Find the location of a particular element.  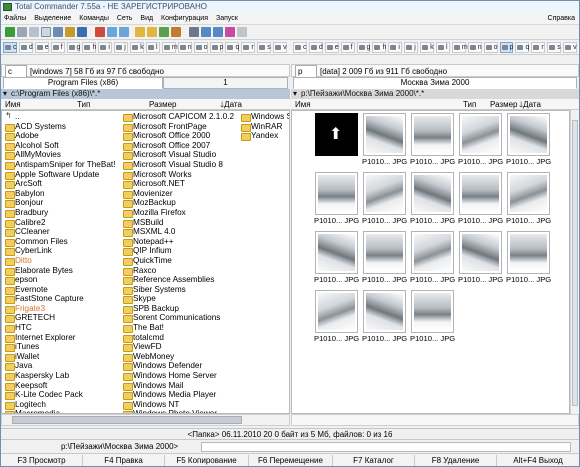

move-icon is located at coordinates (176, 32).